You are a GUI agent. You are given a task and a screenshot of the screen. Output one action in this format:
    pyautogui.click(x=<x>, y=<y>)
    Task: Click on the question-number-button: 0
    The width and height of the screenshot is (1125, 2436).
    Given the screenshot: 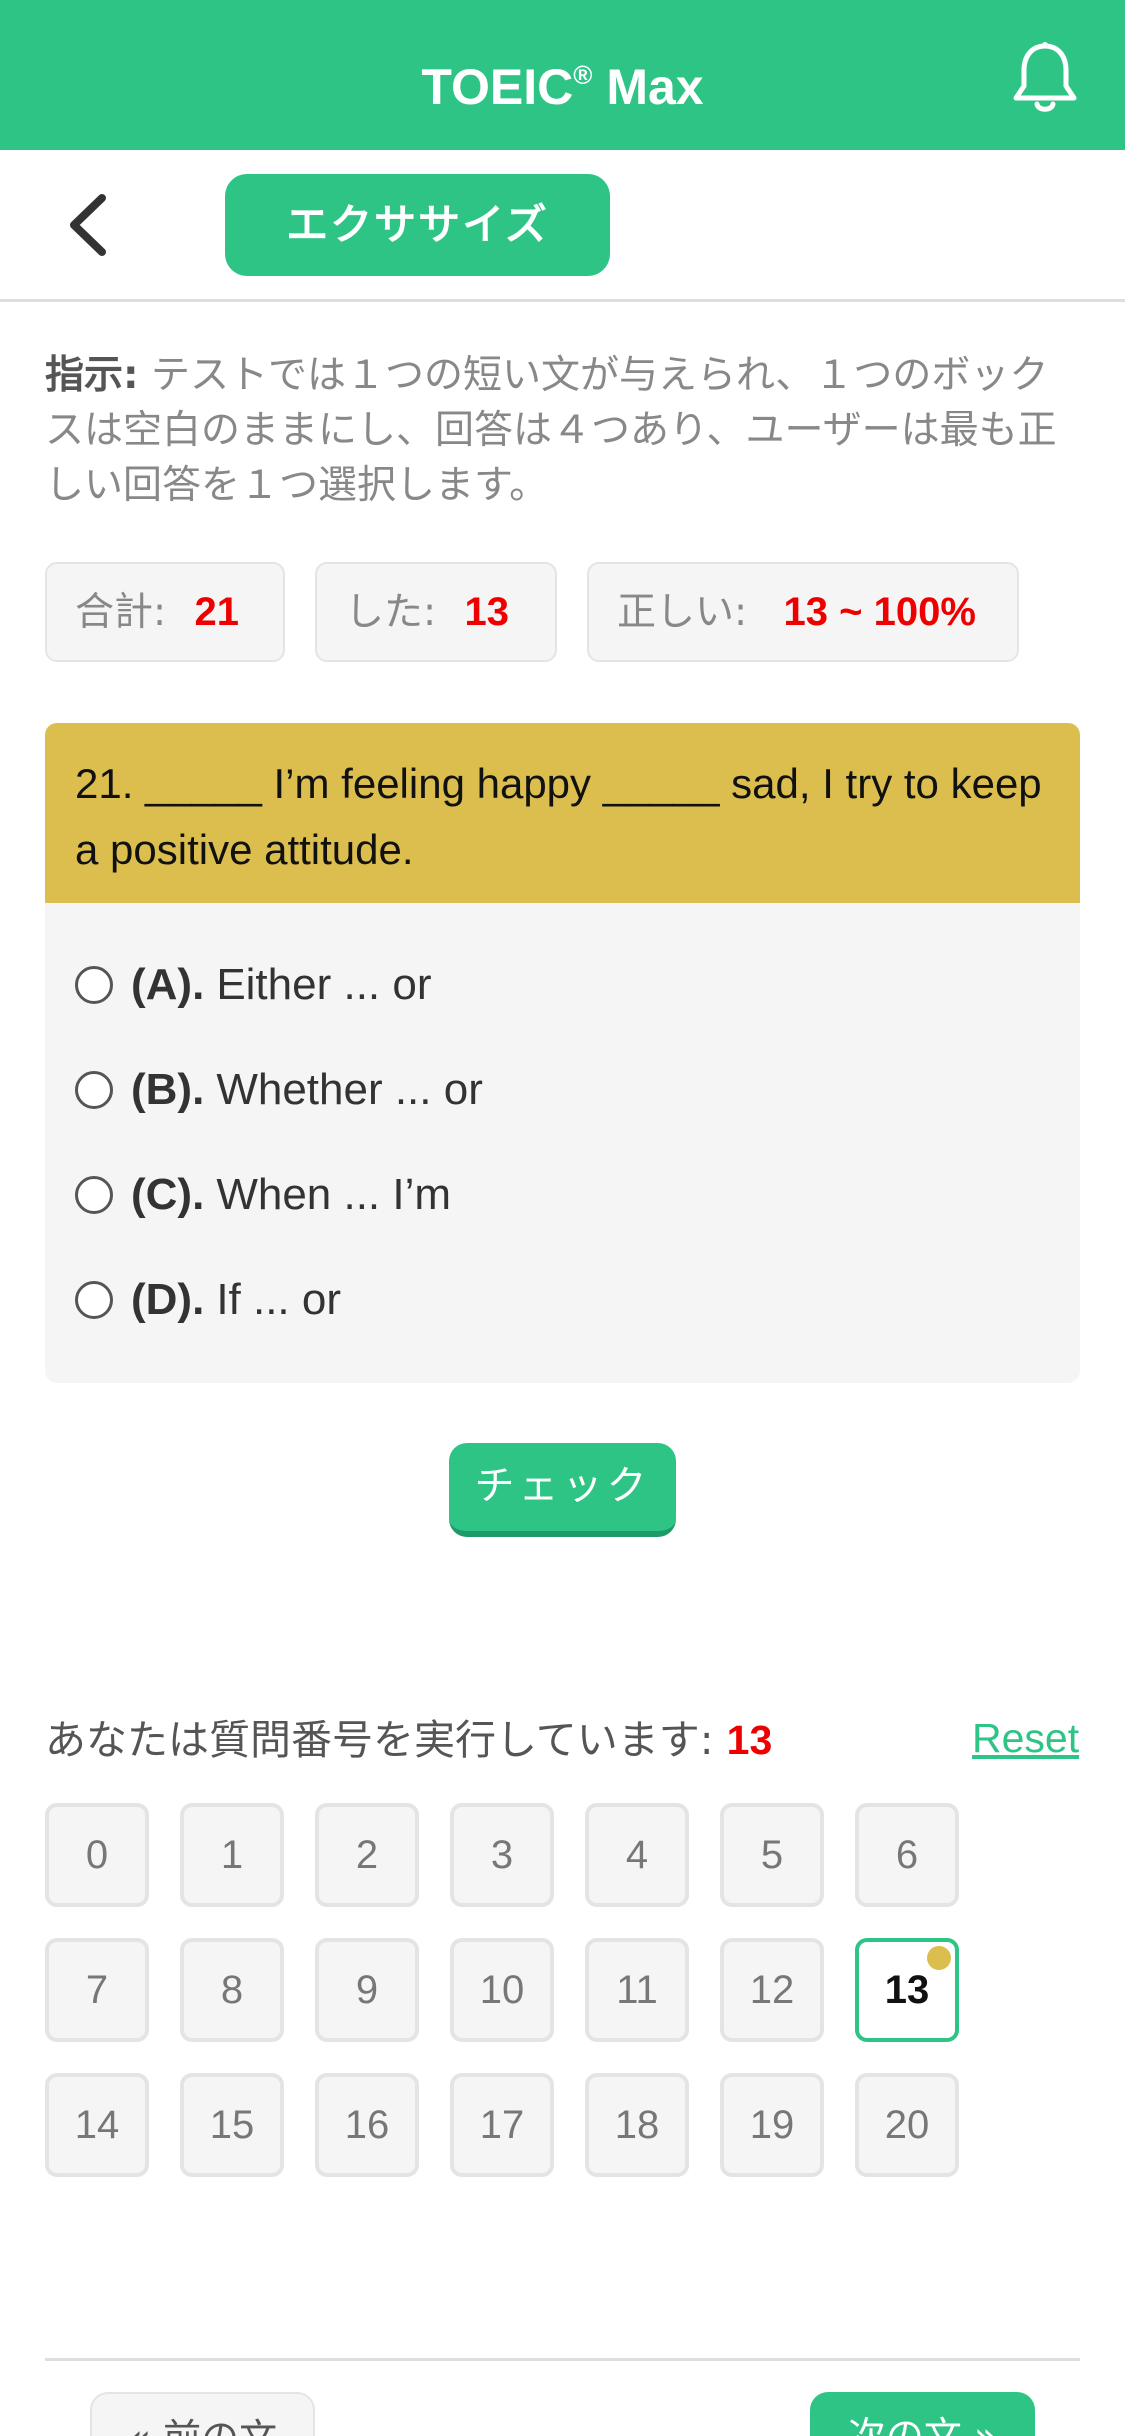 What is the action you would take?
    pyautogui.click(x=97, y=1855)
    